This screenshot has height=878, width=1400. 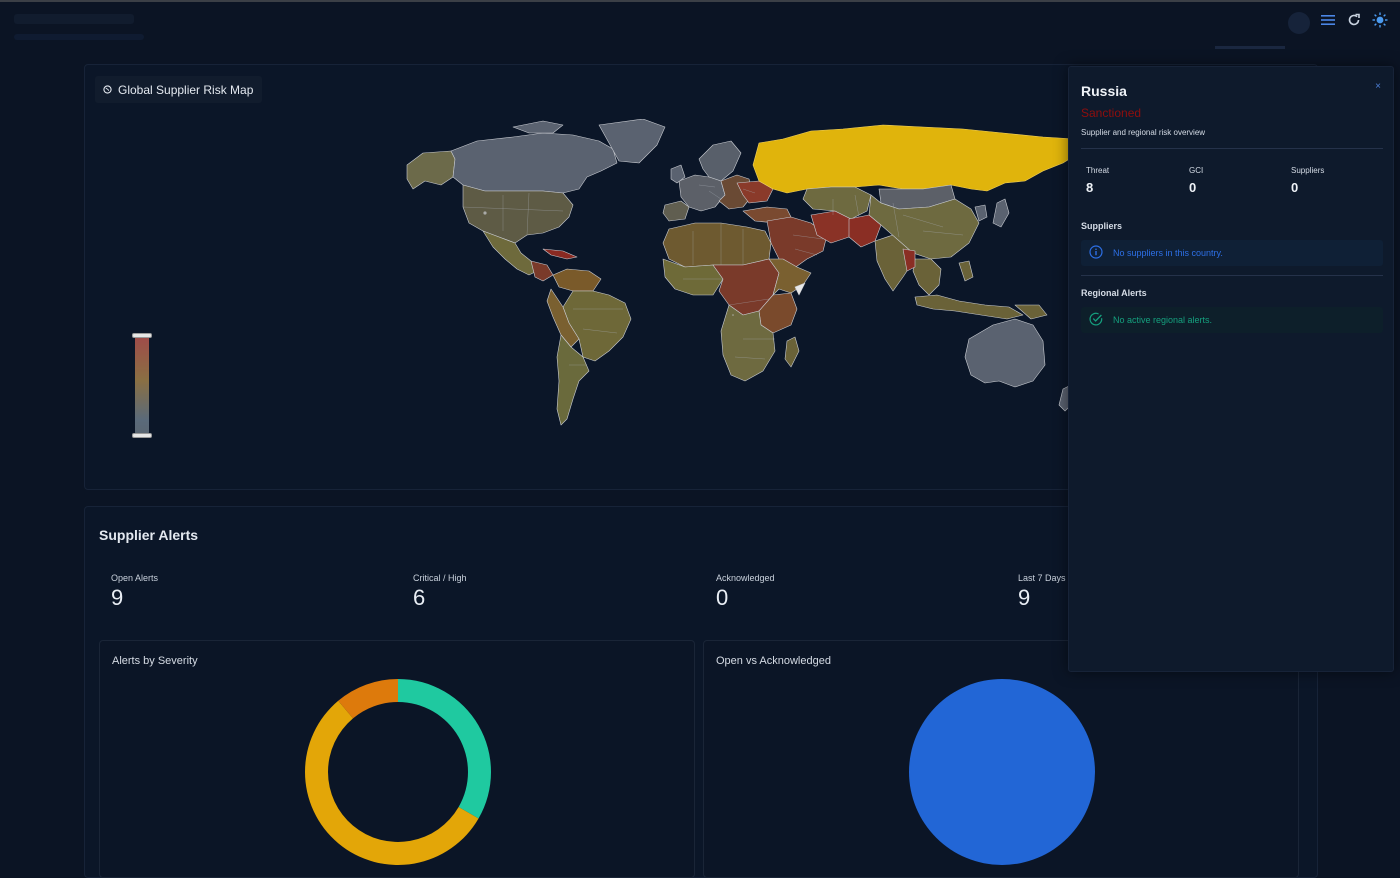 What do you see at coordinates (518, 214) in the screenshot?
I see `region-usa` at bounding box center [518, 214].